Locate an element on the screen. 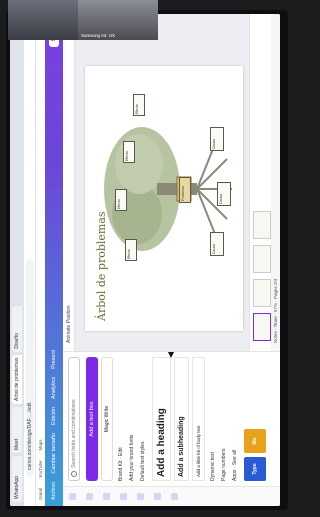  video-tile: Samsung Int. UX is located at coordinates (118, 20).